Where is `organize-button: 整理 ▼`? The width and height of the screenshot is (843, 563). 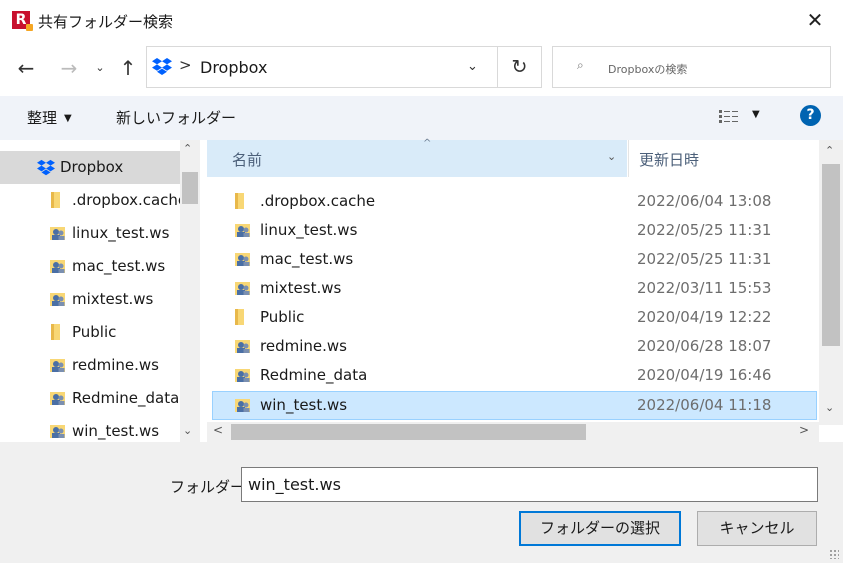 organize-button: 整理 ▼ is located at coordinates (49, 117).